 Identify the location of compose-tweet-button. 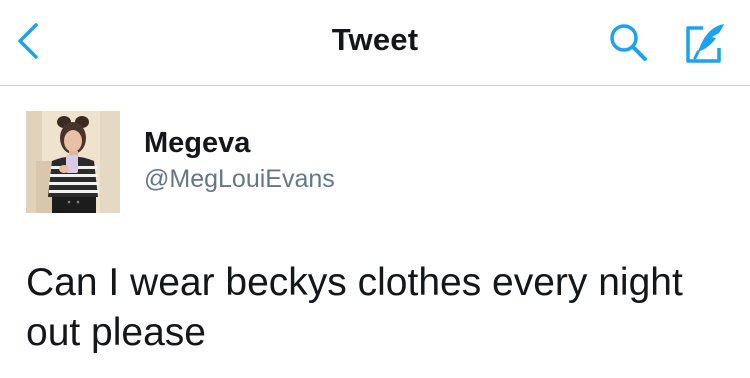
(705, 43).